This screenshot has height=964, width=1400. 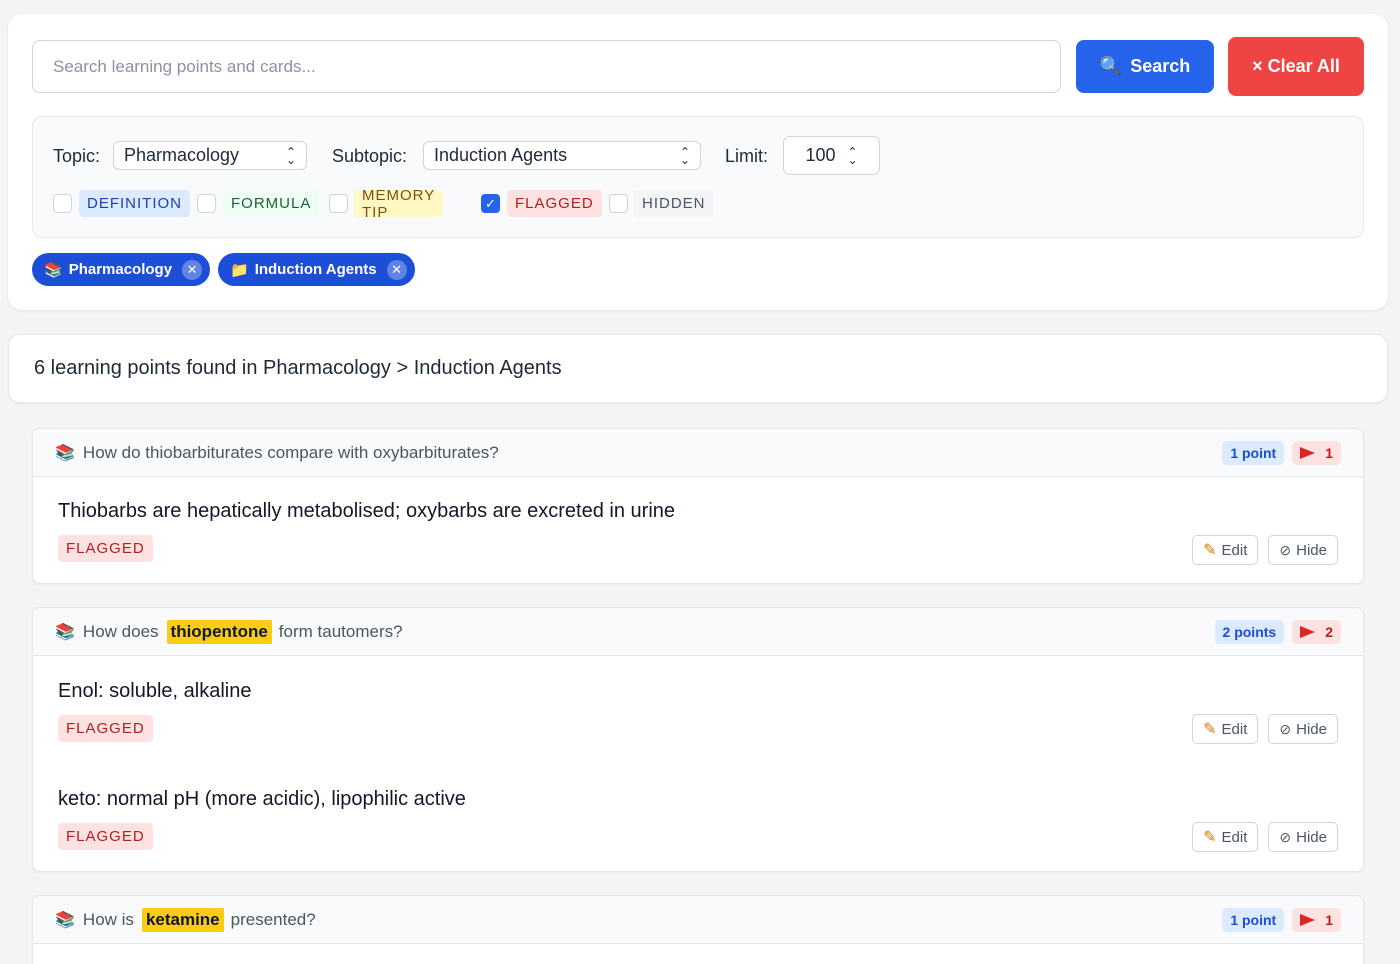 I want to click on chip-subtopic: 📁 Induction Agents ✕, so click(x=316, y=269).